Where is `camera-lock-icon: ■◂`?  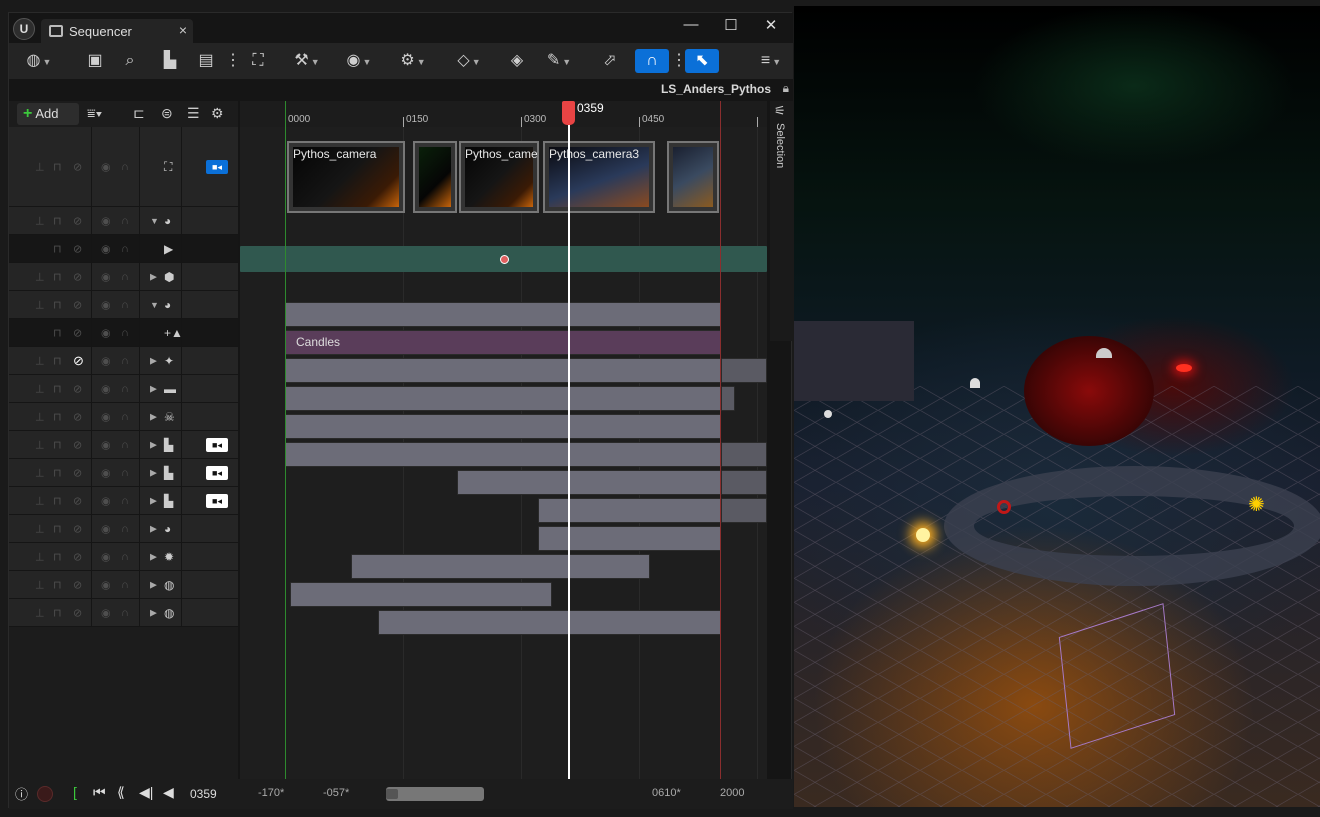 camera-lock-icon: ■◂ is located at coordinates (217, 444).